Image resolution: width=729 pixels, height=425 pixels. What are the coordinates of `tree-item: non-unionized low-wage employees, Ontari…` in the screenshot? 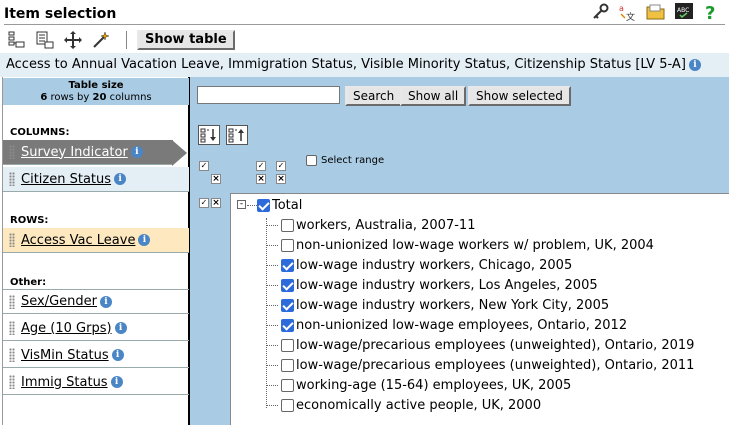 It's located at (454, 325).